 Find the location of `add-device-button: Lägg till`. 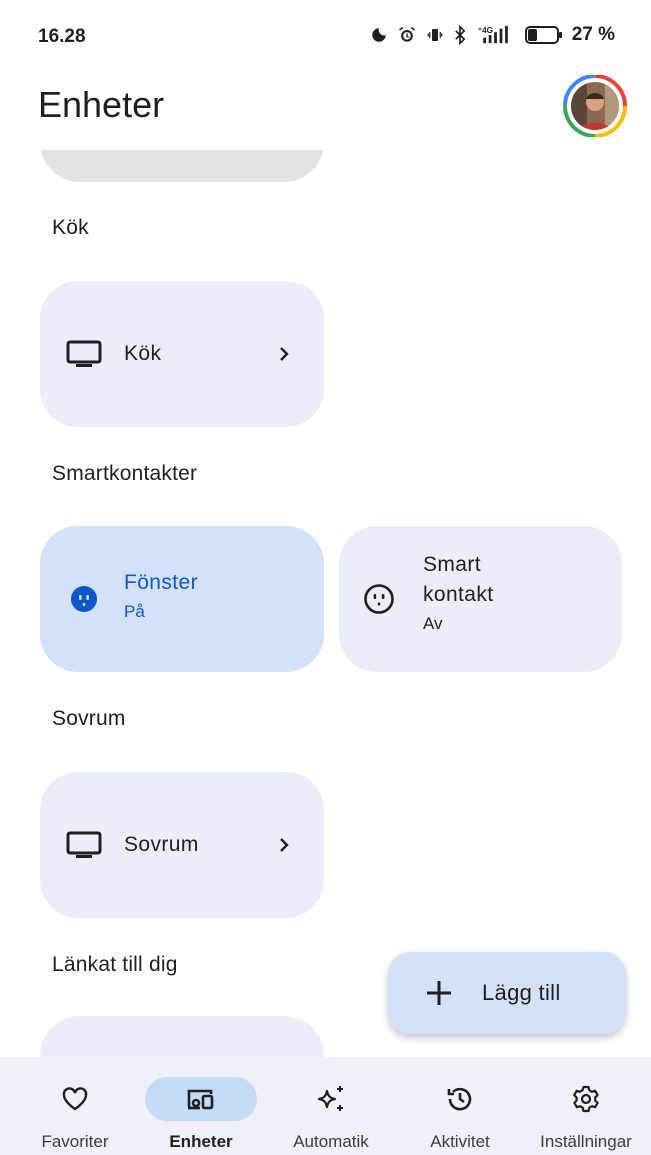

add-device-button: Lägg till is located at coordinates (507, 993).